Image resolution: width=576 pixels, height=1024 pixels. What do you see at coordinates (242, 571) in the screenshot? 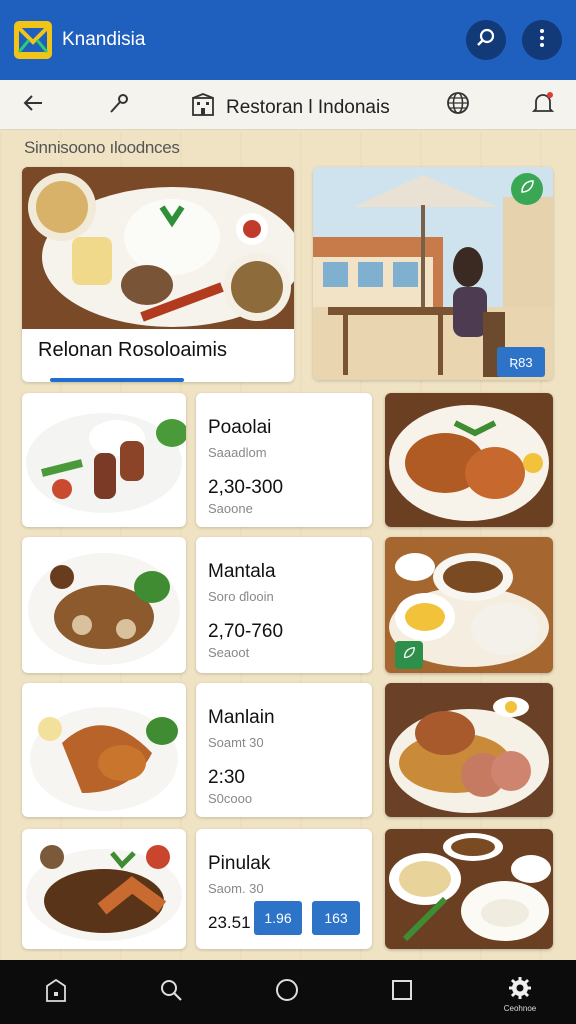
I see `dish-name: Mantala` at bounding box center [242, 571].